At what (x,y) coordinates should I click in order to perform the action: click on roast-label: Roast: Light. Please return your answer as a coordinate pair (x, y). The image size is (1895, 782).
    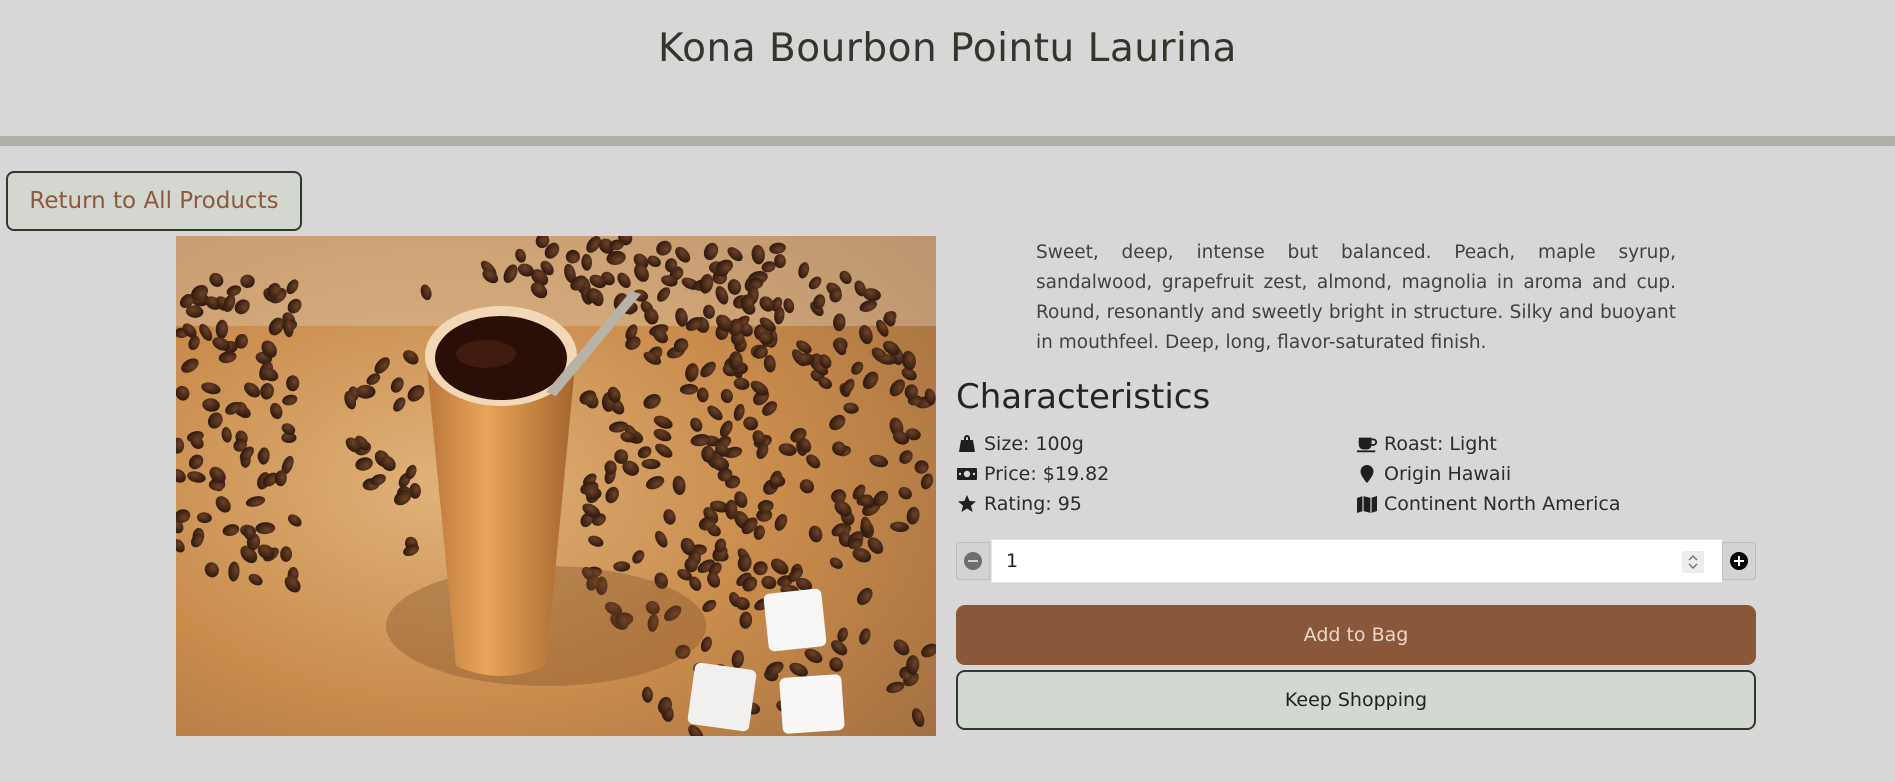
    Looking at the image, I should click on (1440, 444).